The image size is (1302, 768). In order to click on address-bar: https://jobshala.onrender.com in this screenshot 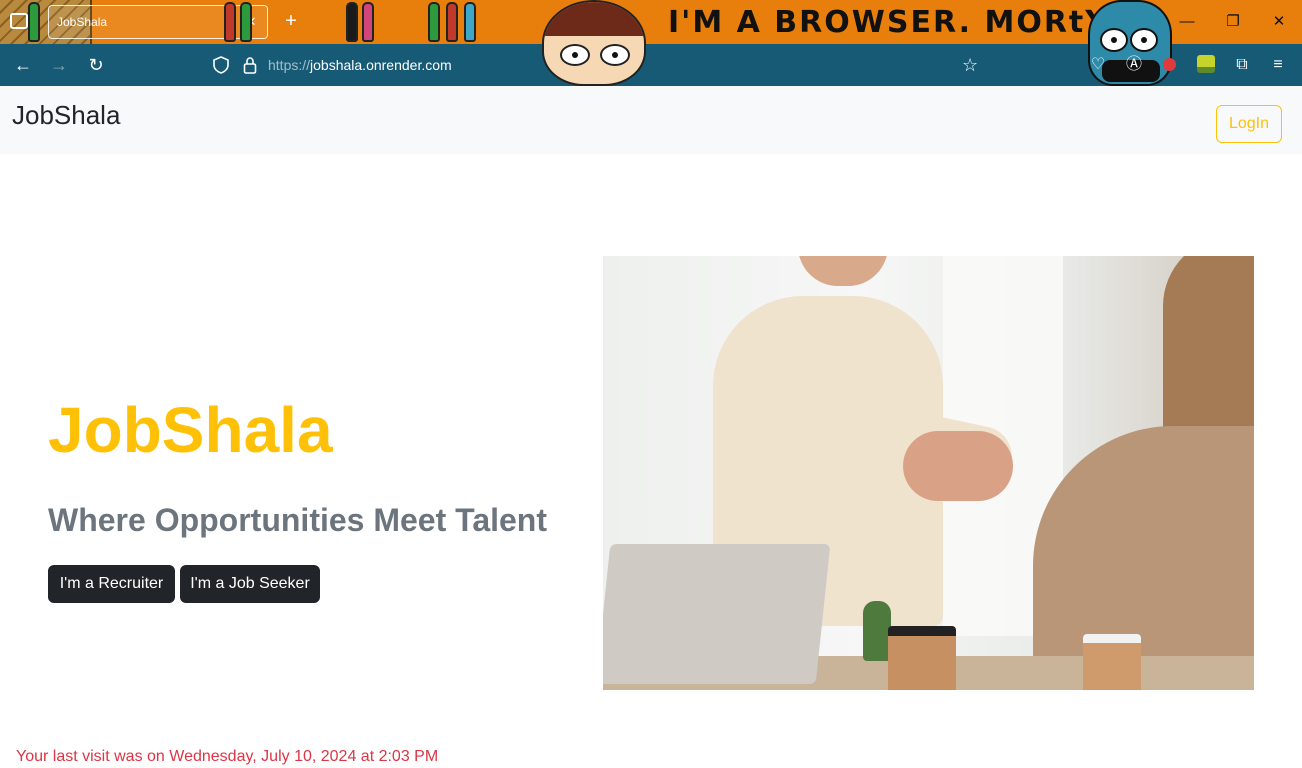, I will do `click(360, 65)`.